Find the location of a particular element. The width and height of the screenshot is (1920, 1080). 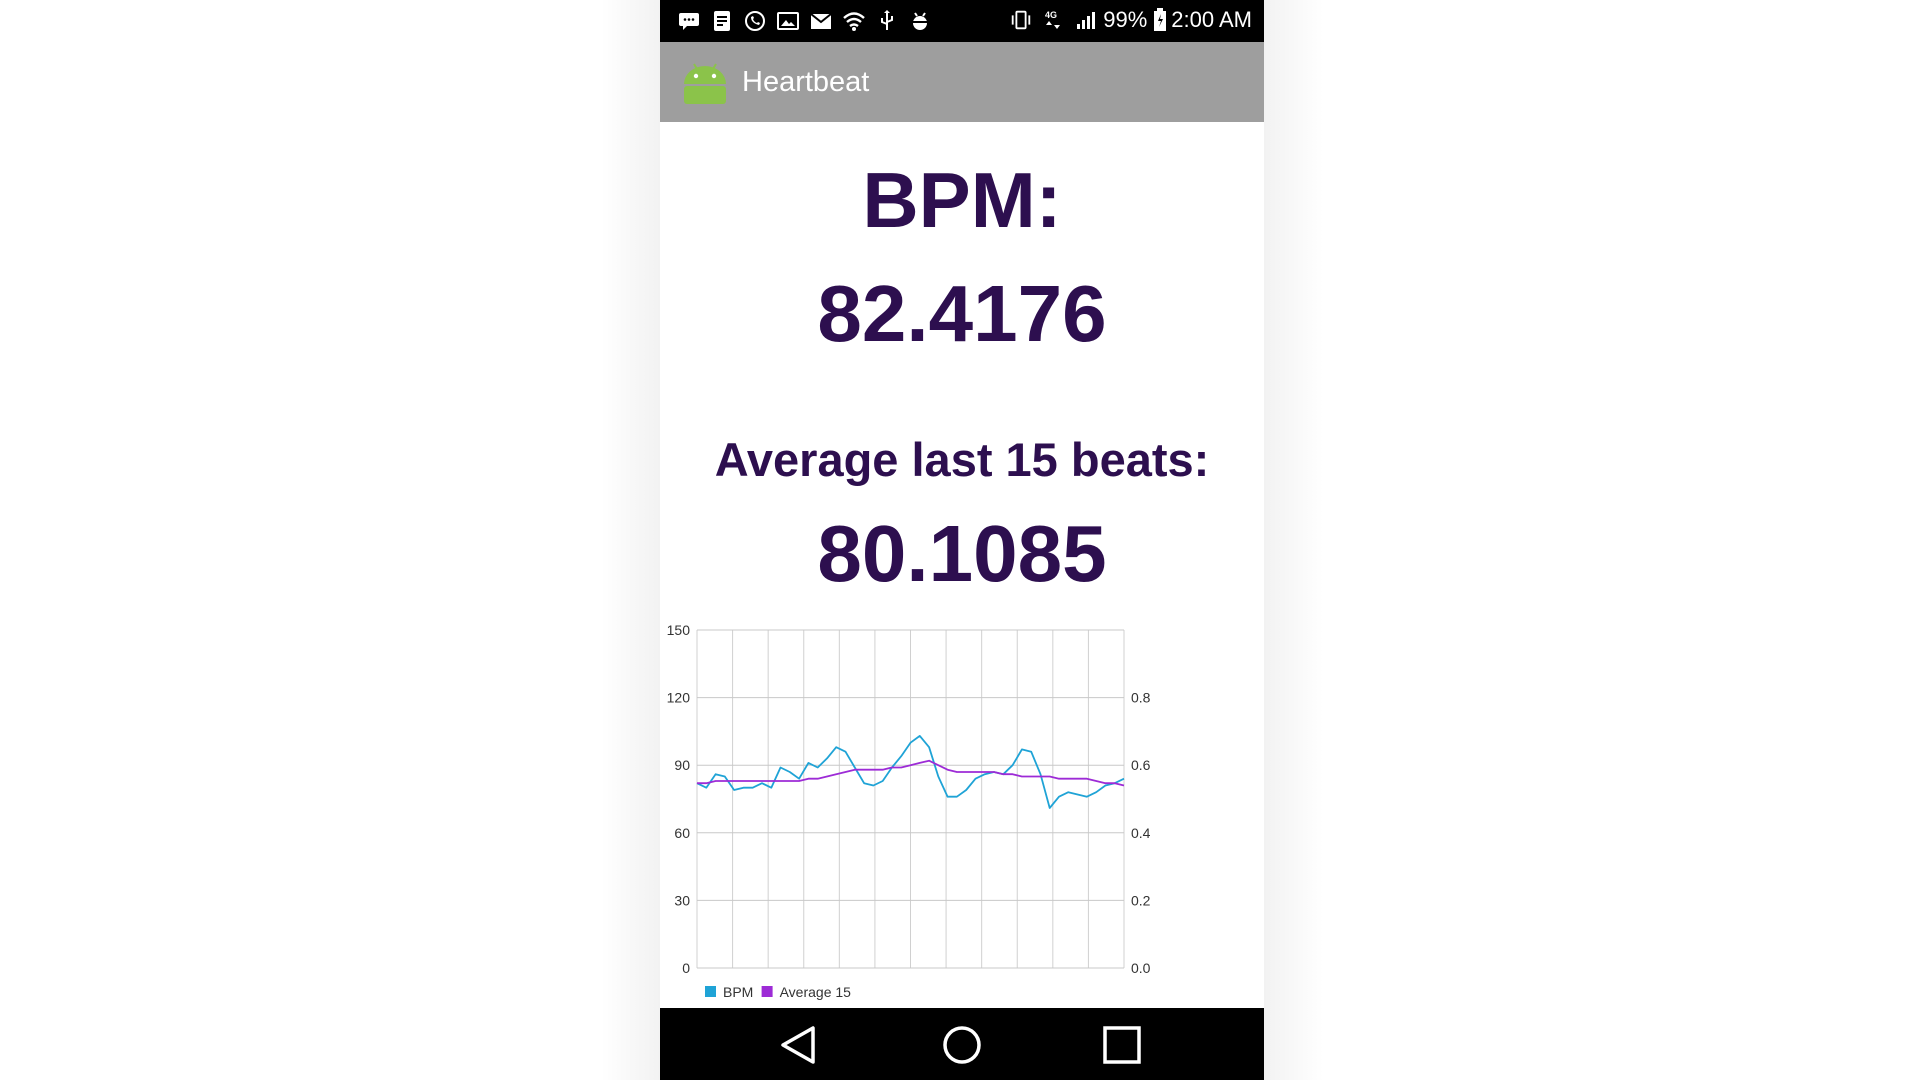

legend-label: BPM is located at coordinates (738, 992).